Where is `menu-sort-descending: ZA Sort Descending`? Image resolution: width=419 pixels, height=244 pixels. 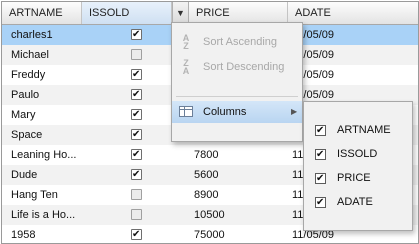
menu-sort-descending: ZA Sort Descending is located at coordinates (237, 67).